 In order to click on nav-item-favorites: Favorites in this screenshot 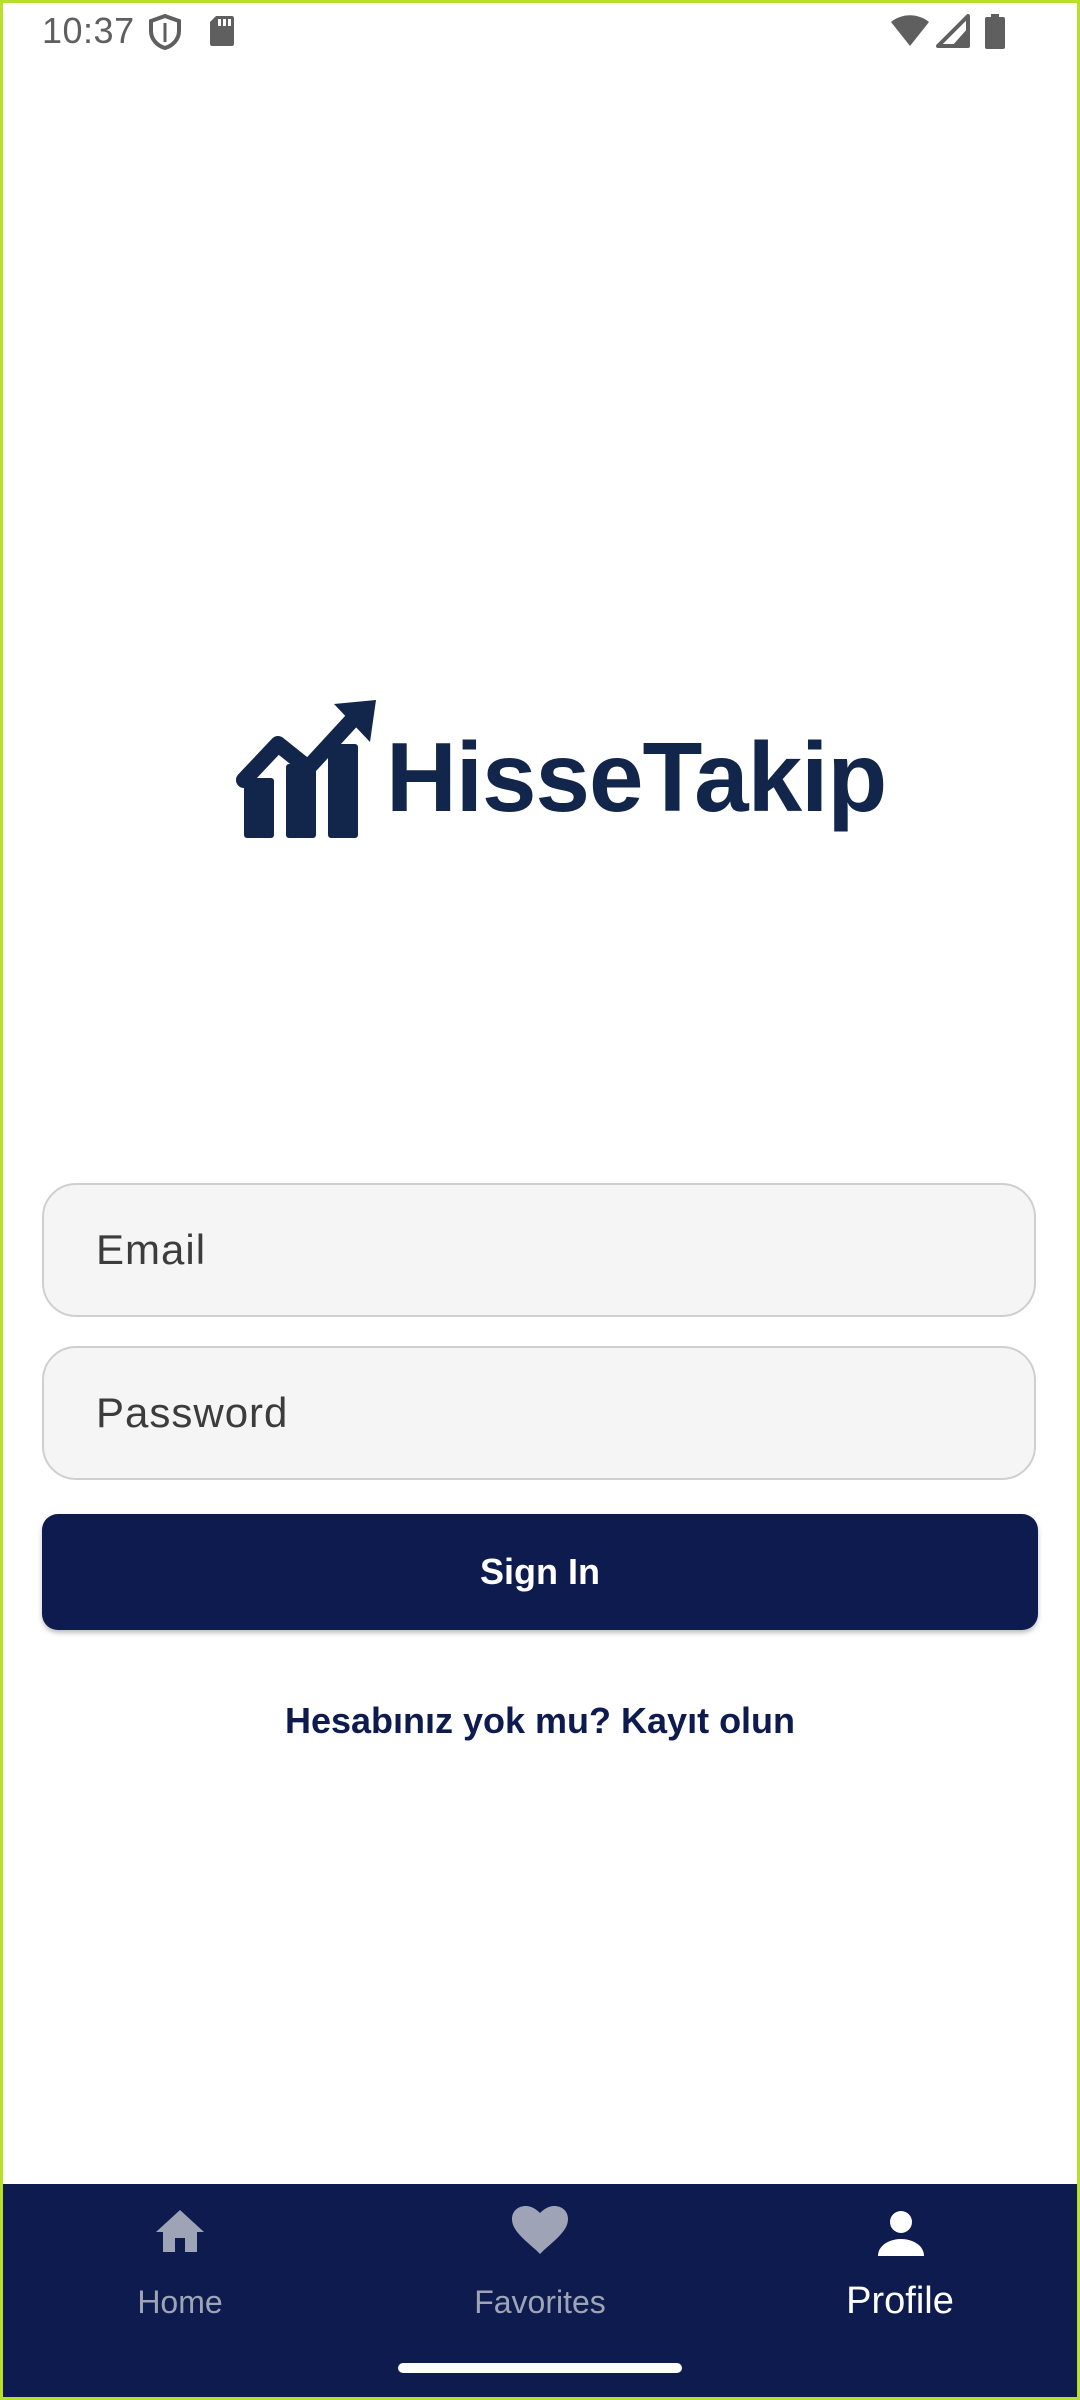, I will do `click(540, 2259)`.